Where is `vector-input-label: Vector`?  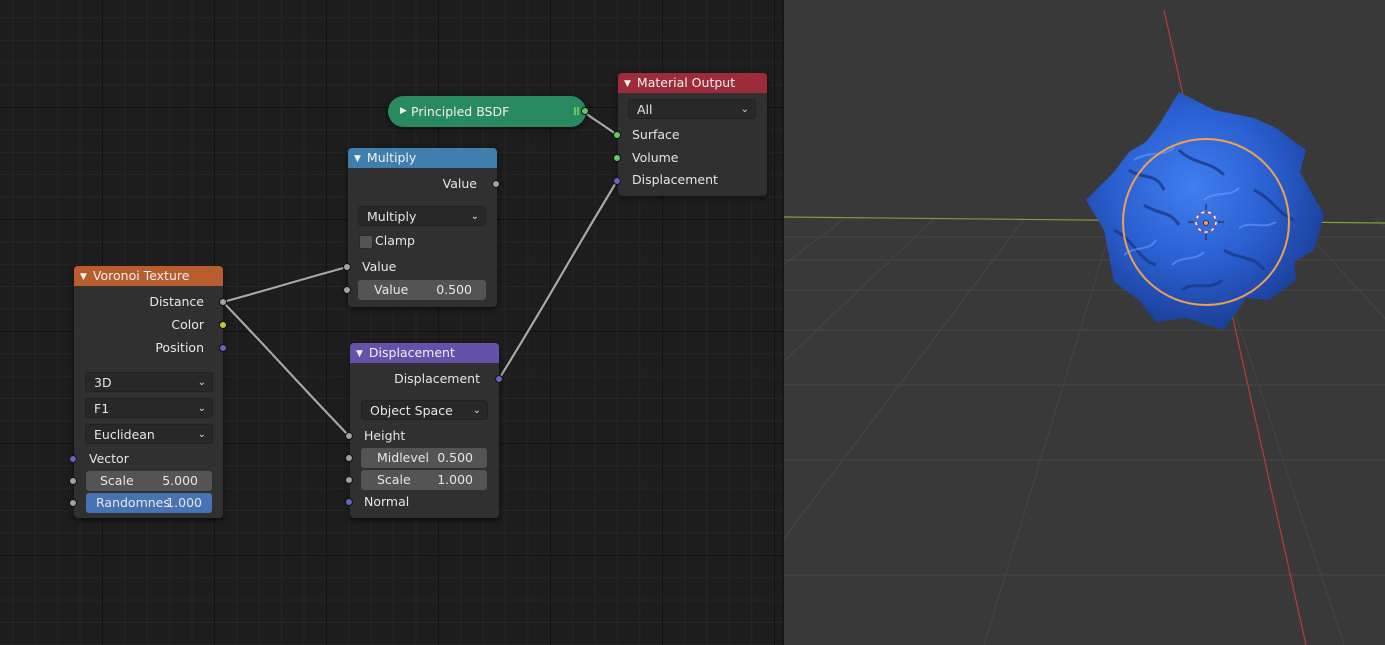
vector-input-label: Vector is located at coordinates (109, 458).